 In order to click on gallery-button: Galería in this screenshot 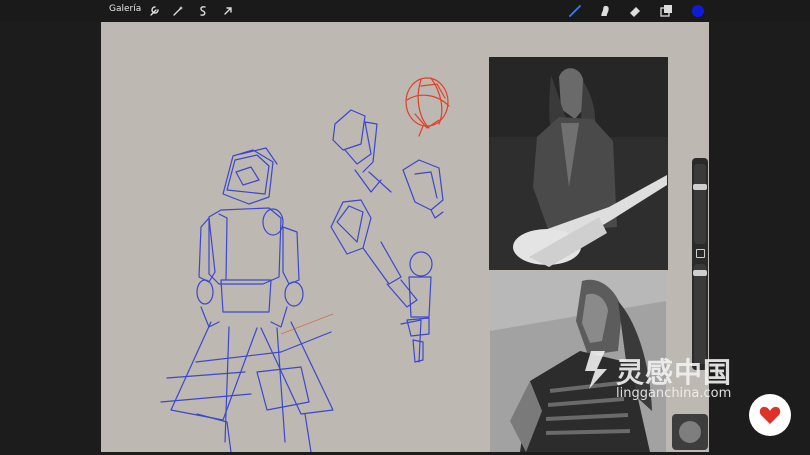, I will do `click(125, 9)`.